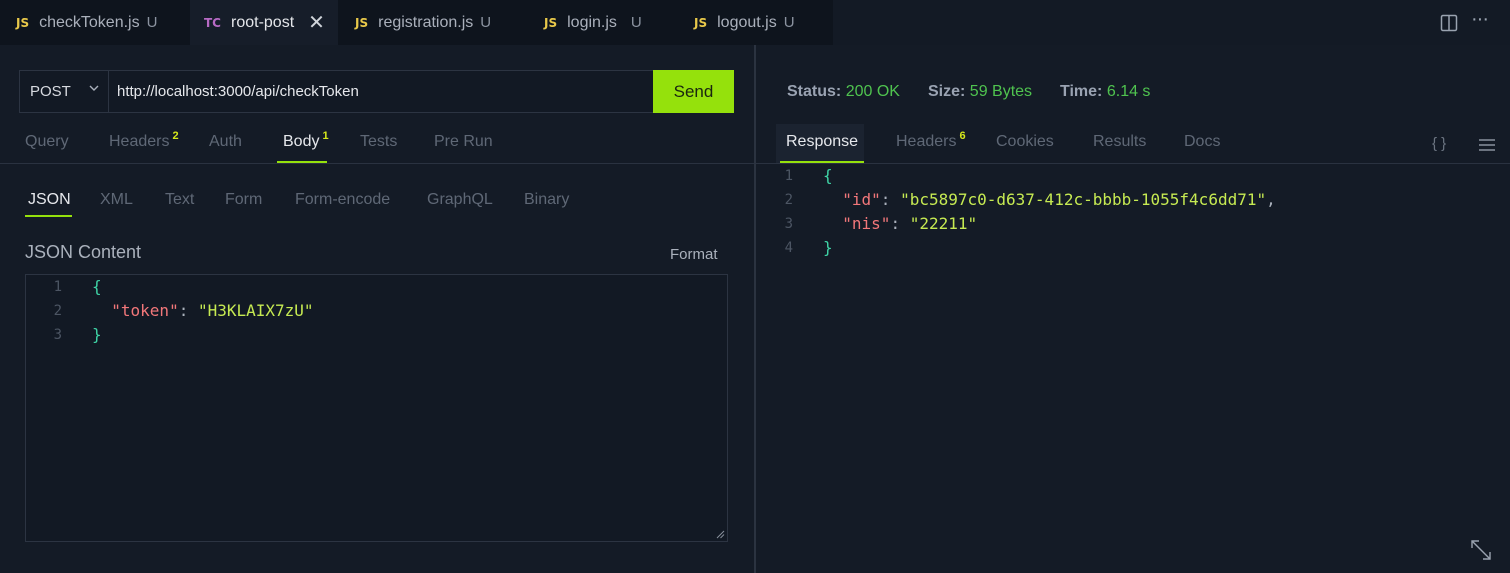 This screenshot has height=573, width=1510. What do you see at coordinates (747, 22) in the screenshot?
I see `tab-label: logout.js` at bounding box center [747, 22].